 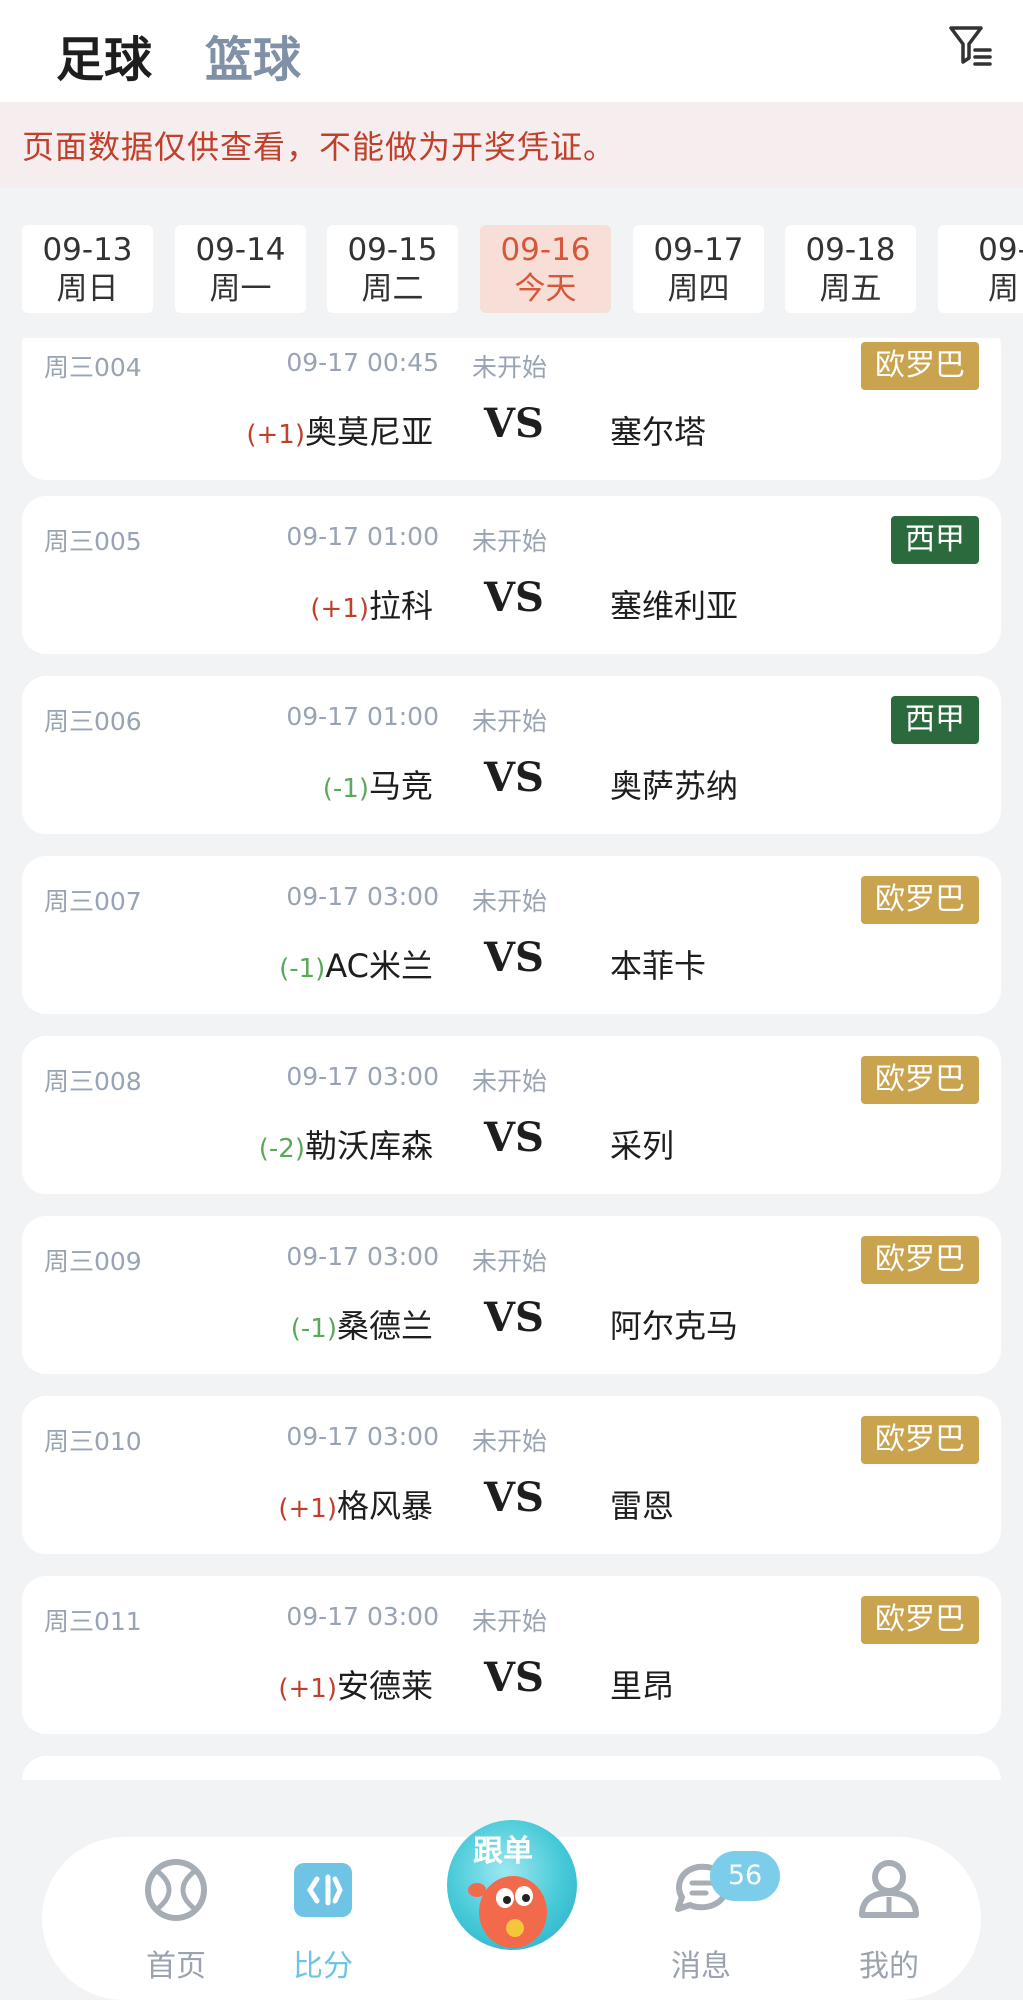 What do you see at coordinates (511, 1768) in the screenshot?
I see `match-card-partial` at bounding box center [511, 1768].